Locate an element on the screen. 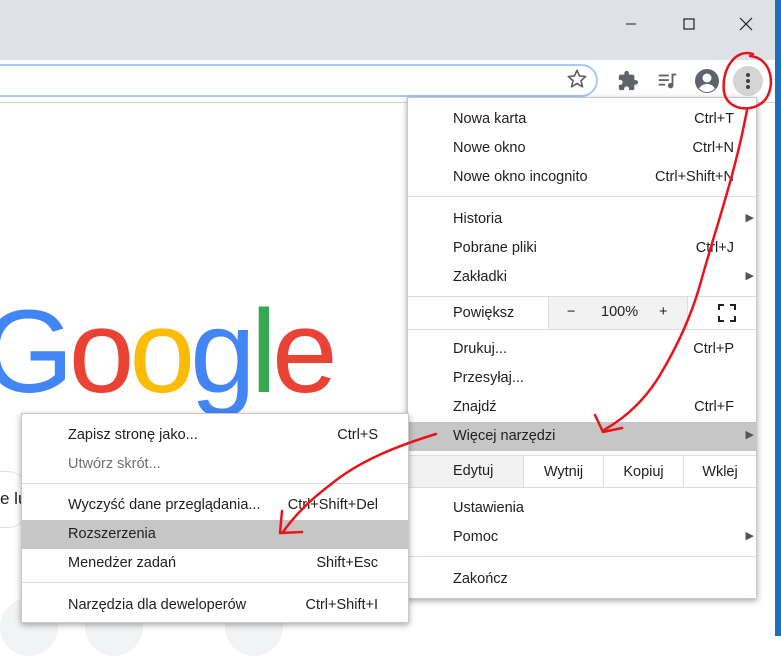  menu-item-exit: Zakończ is located at coordinates (582, 579).